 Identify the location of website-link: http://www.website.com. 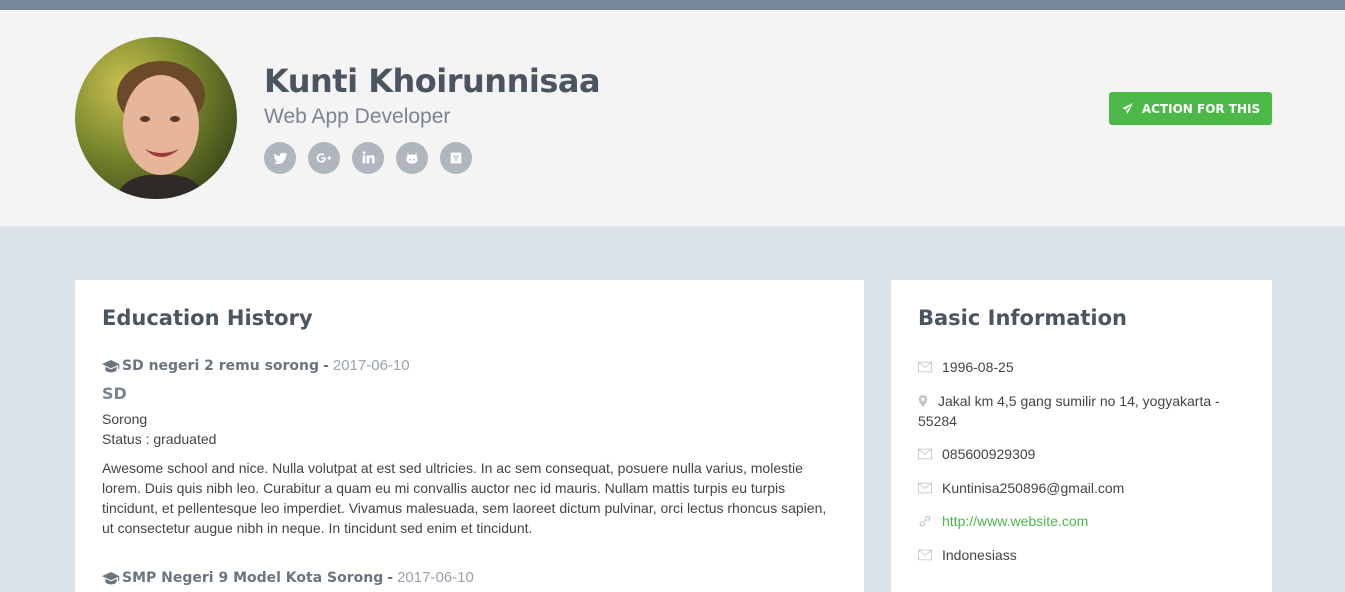
(1015, 521).